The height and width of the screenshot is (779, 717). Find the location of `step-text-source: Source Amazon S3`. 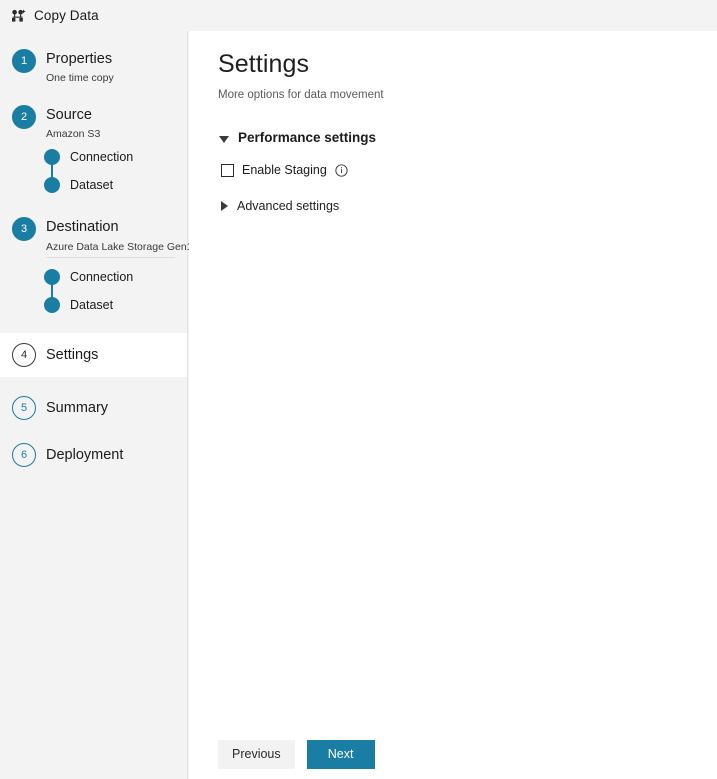

step-text-source: Source Amazon S3 is located at coordinates (73, 122).